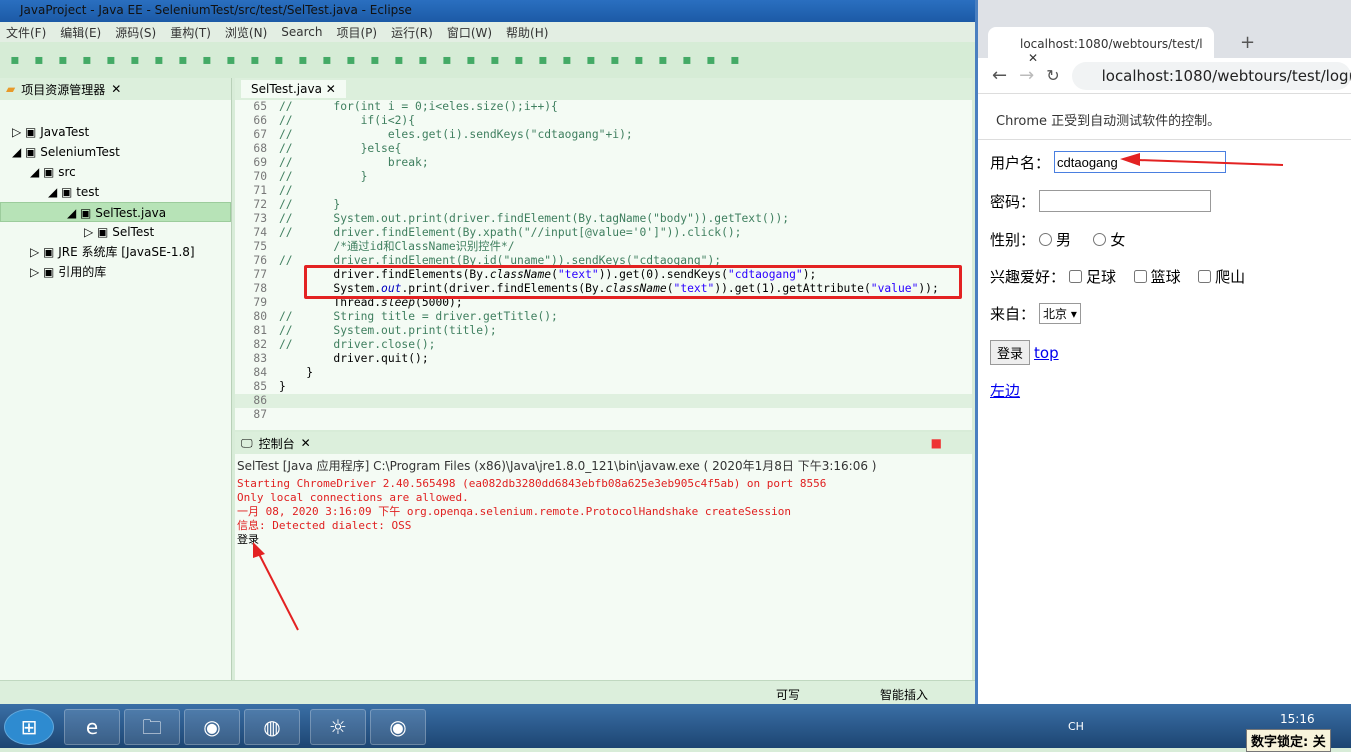 The width and height of the screenshot is (1351, 752). What do you see at coordinates (603, 373) in the screenshot?
I see `code-line: 84 }` at bounding box center [603, 373].